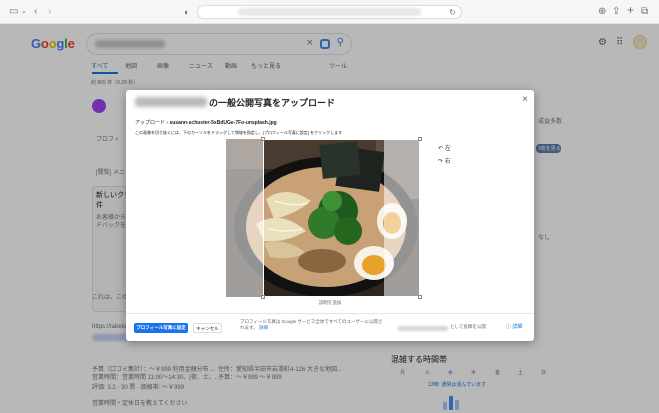  What do you see at coordinates (161, 328) in the screenshot?
I see `set-profile-photo-button: プロフィール写真に設定` at bounding box center [161, 328].